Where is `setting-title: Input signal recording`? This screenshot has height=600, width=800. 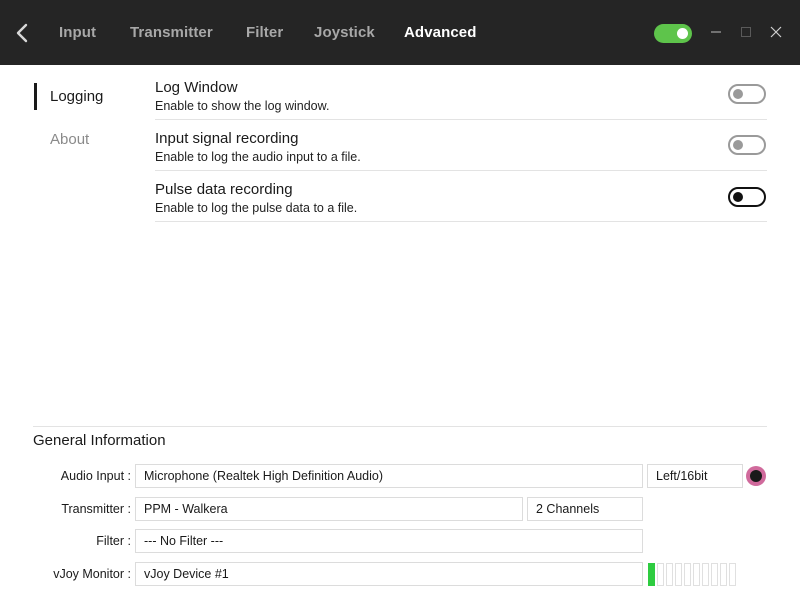 setting-title: Input signal recording is located at coordinates (227, 138).